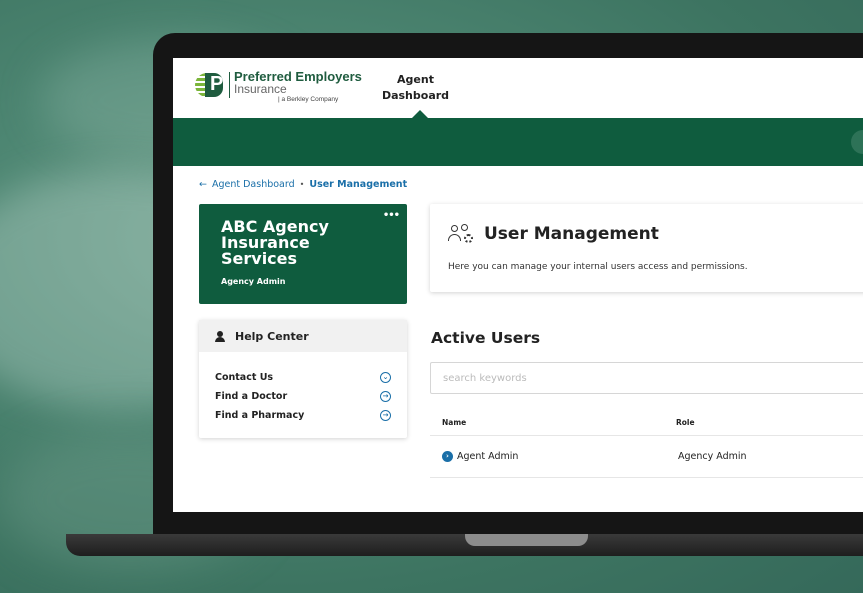 This screenshot has height=593, width=863. What do you see at coordinates (308, 99) in the screenshot?
I see `logo-tagline: | a Berkley Company` at bounding box center [308, 99].